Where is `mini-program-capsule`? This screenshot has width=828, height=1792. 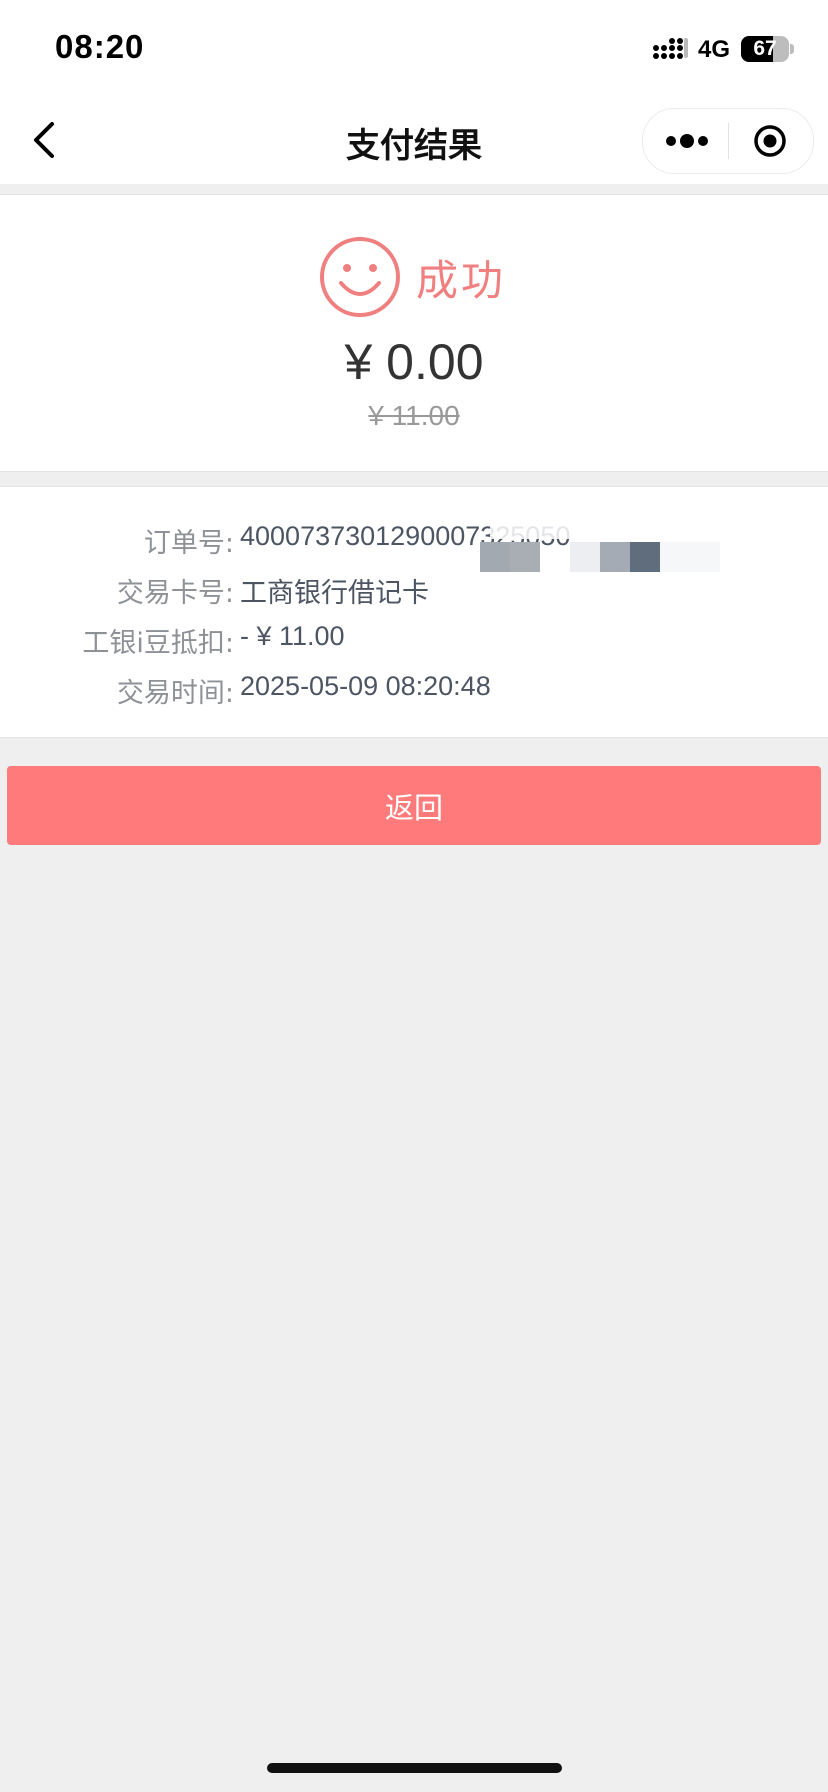 mini-program-capsule is located at coordinates (728, 141).